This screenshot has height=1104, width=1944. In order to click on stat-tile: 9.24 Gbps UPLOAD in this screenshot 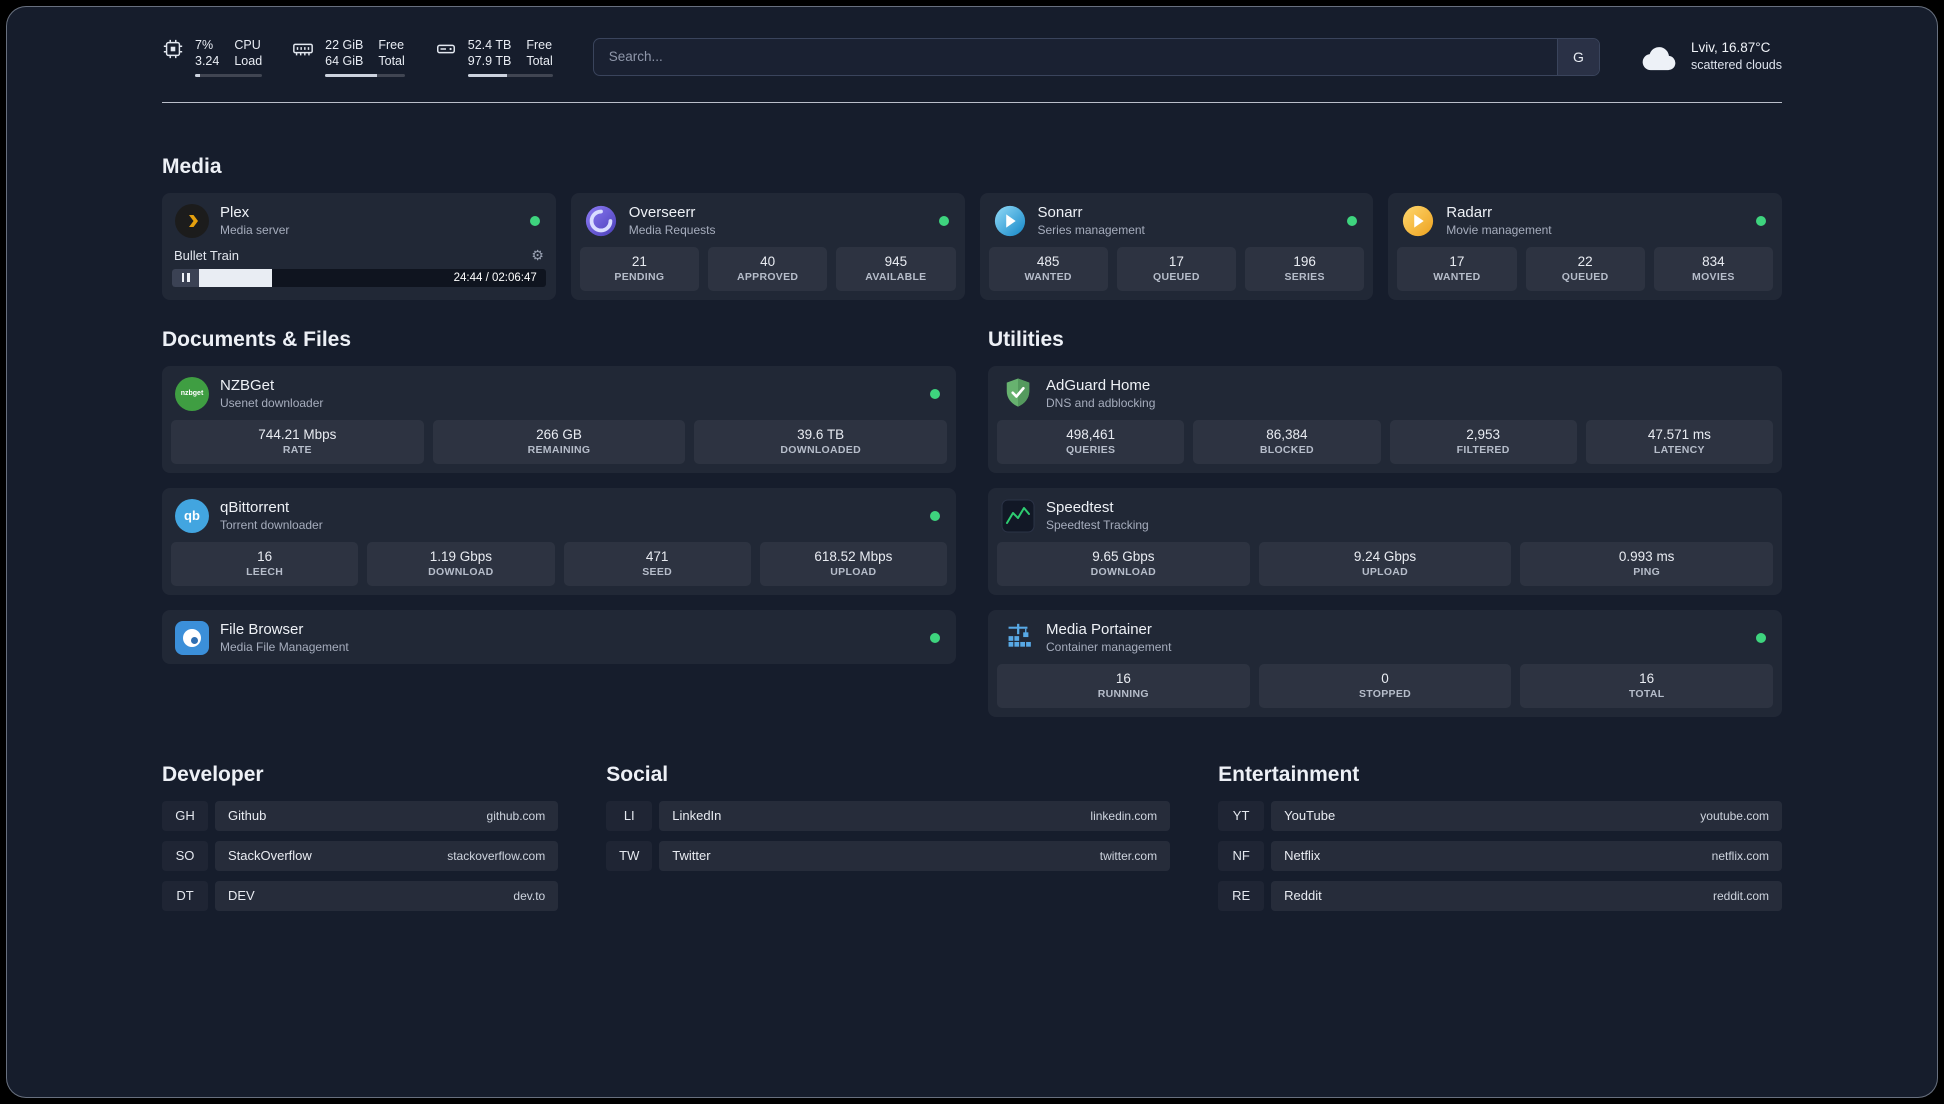, I will do `click(1385, 563)`.